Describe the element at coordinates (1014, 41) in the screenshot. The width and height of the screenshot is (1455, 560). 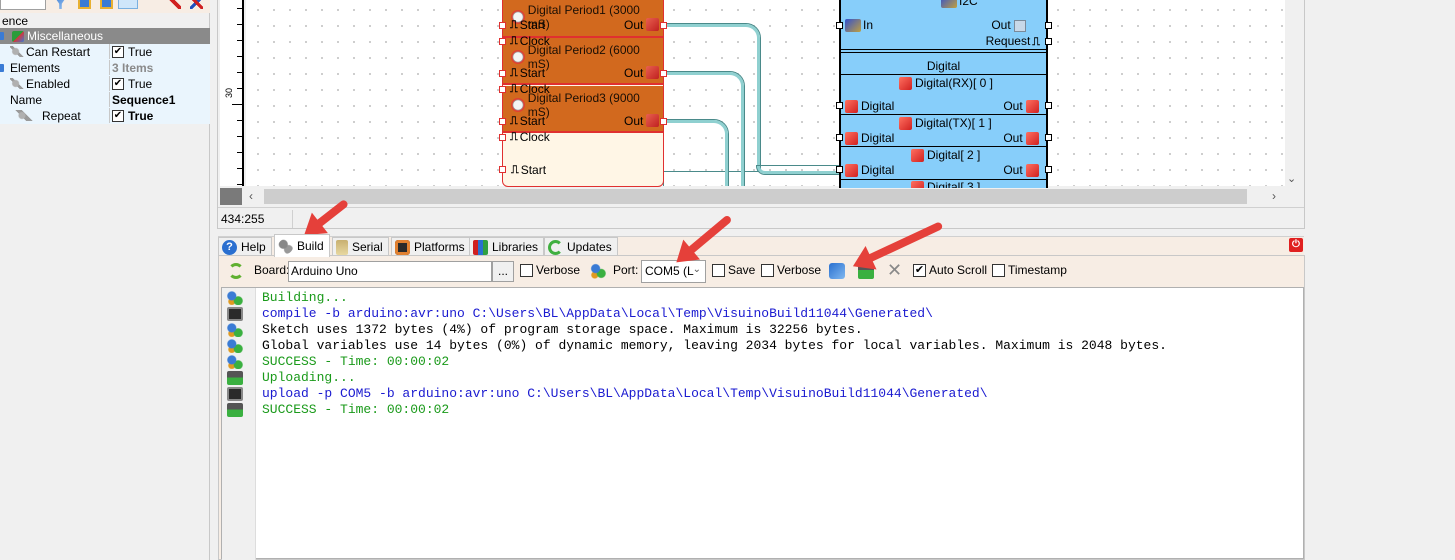
I see `i2c-request-pin: Request ⎍` at that location.